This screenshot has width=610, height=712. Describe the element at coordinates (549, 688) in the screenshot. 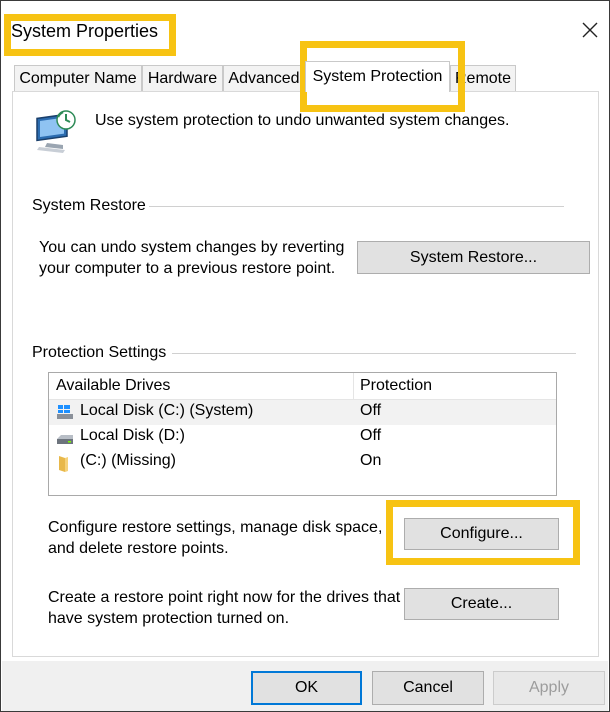

I see `apply-button: Apply` at that location.